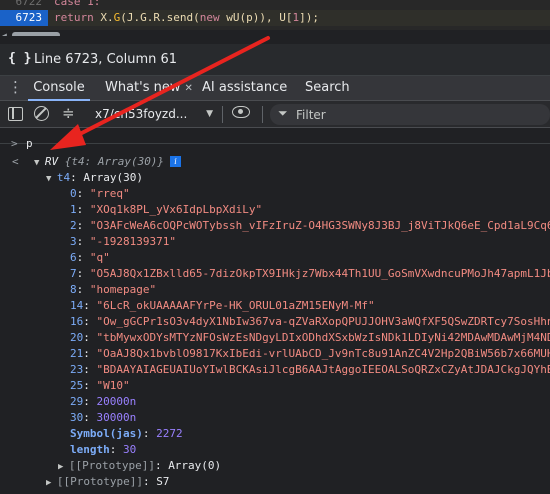 The width and height of the screenshot is (550, 494). I want to click on tree-row: ▶ [[Prototype]]: S7, so click(275, 482).